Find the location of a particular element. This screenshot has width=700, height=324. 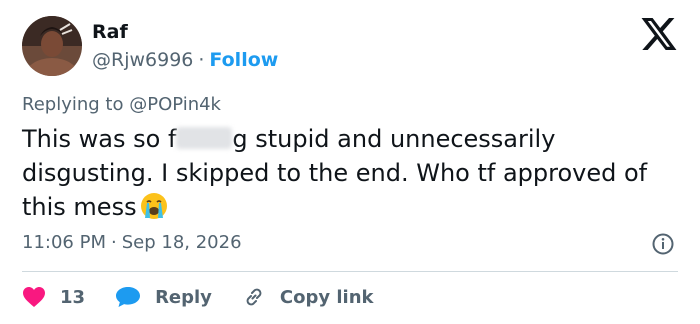

action-bar: 13 Reply Copy link is located at coordinates (213, 297).